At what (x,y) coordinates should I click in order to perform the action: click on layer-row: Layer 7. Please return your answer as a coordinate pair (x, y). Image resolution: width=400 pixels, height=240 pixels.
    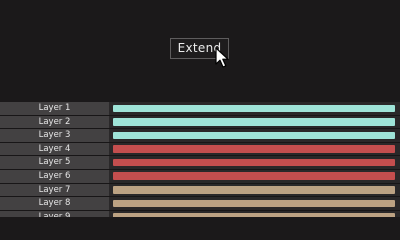
    Looking at the image, I should click on (200, 190).